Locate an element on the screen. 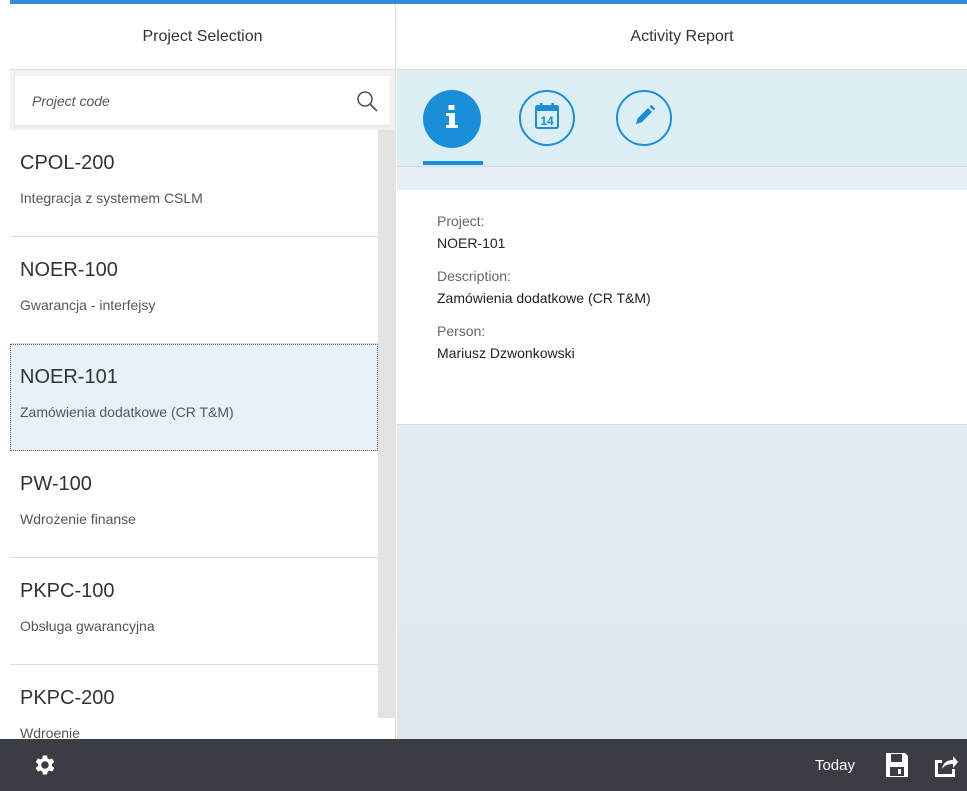 The width and height of the screenshot is (967, 791). search-bar is located at coordinates (202, 100).